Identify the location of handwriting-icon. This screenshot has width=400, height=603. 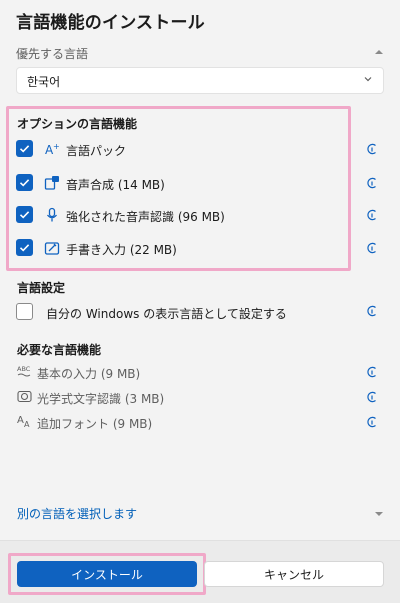
(52, 248).